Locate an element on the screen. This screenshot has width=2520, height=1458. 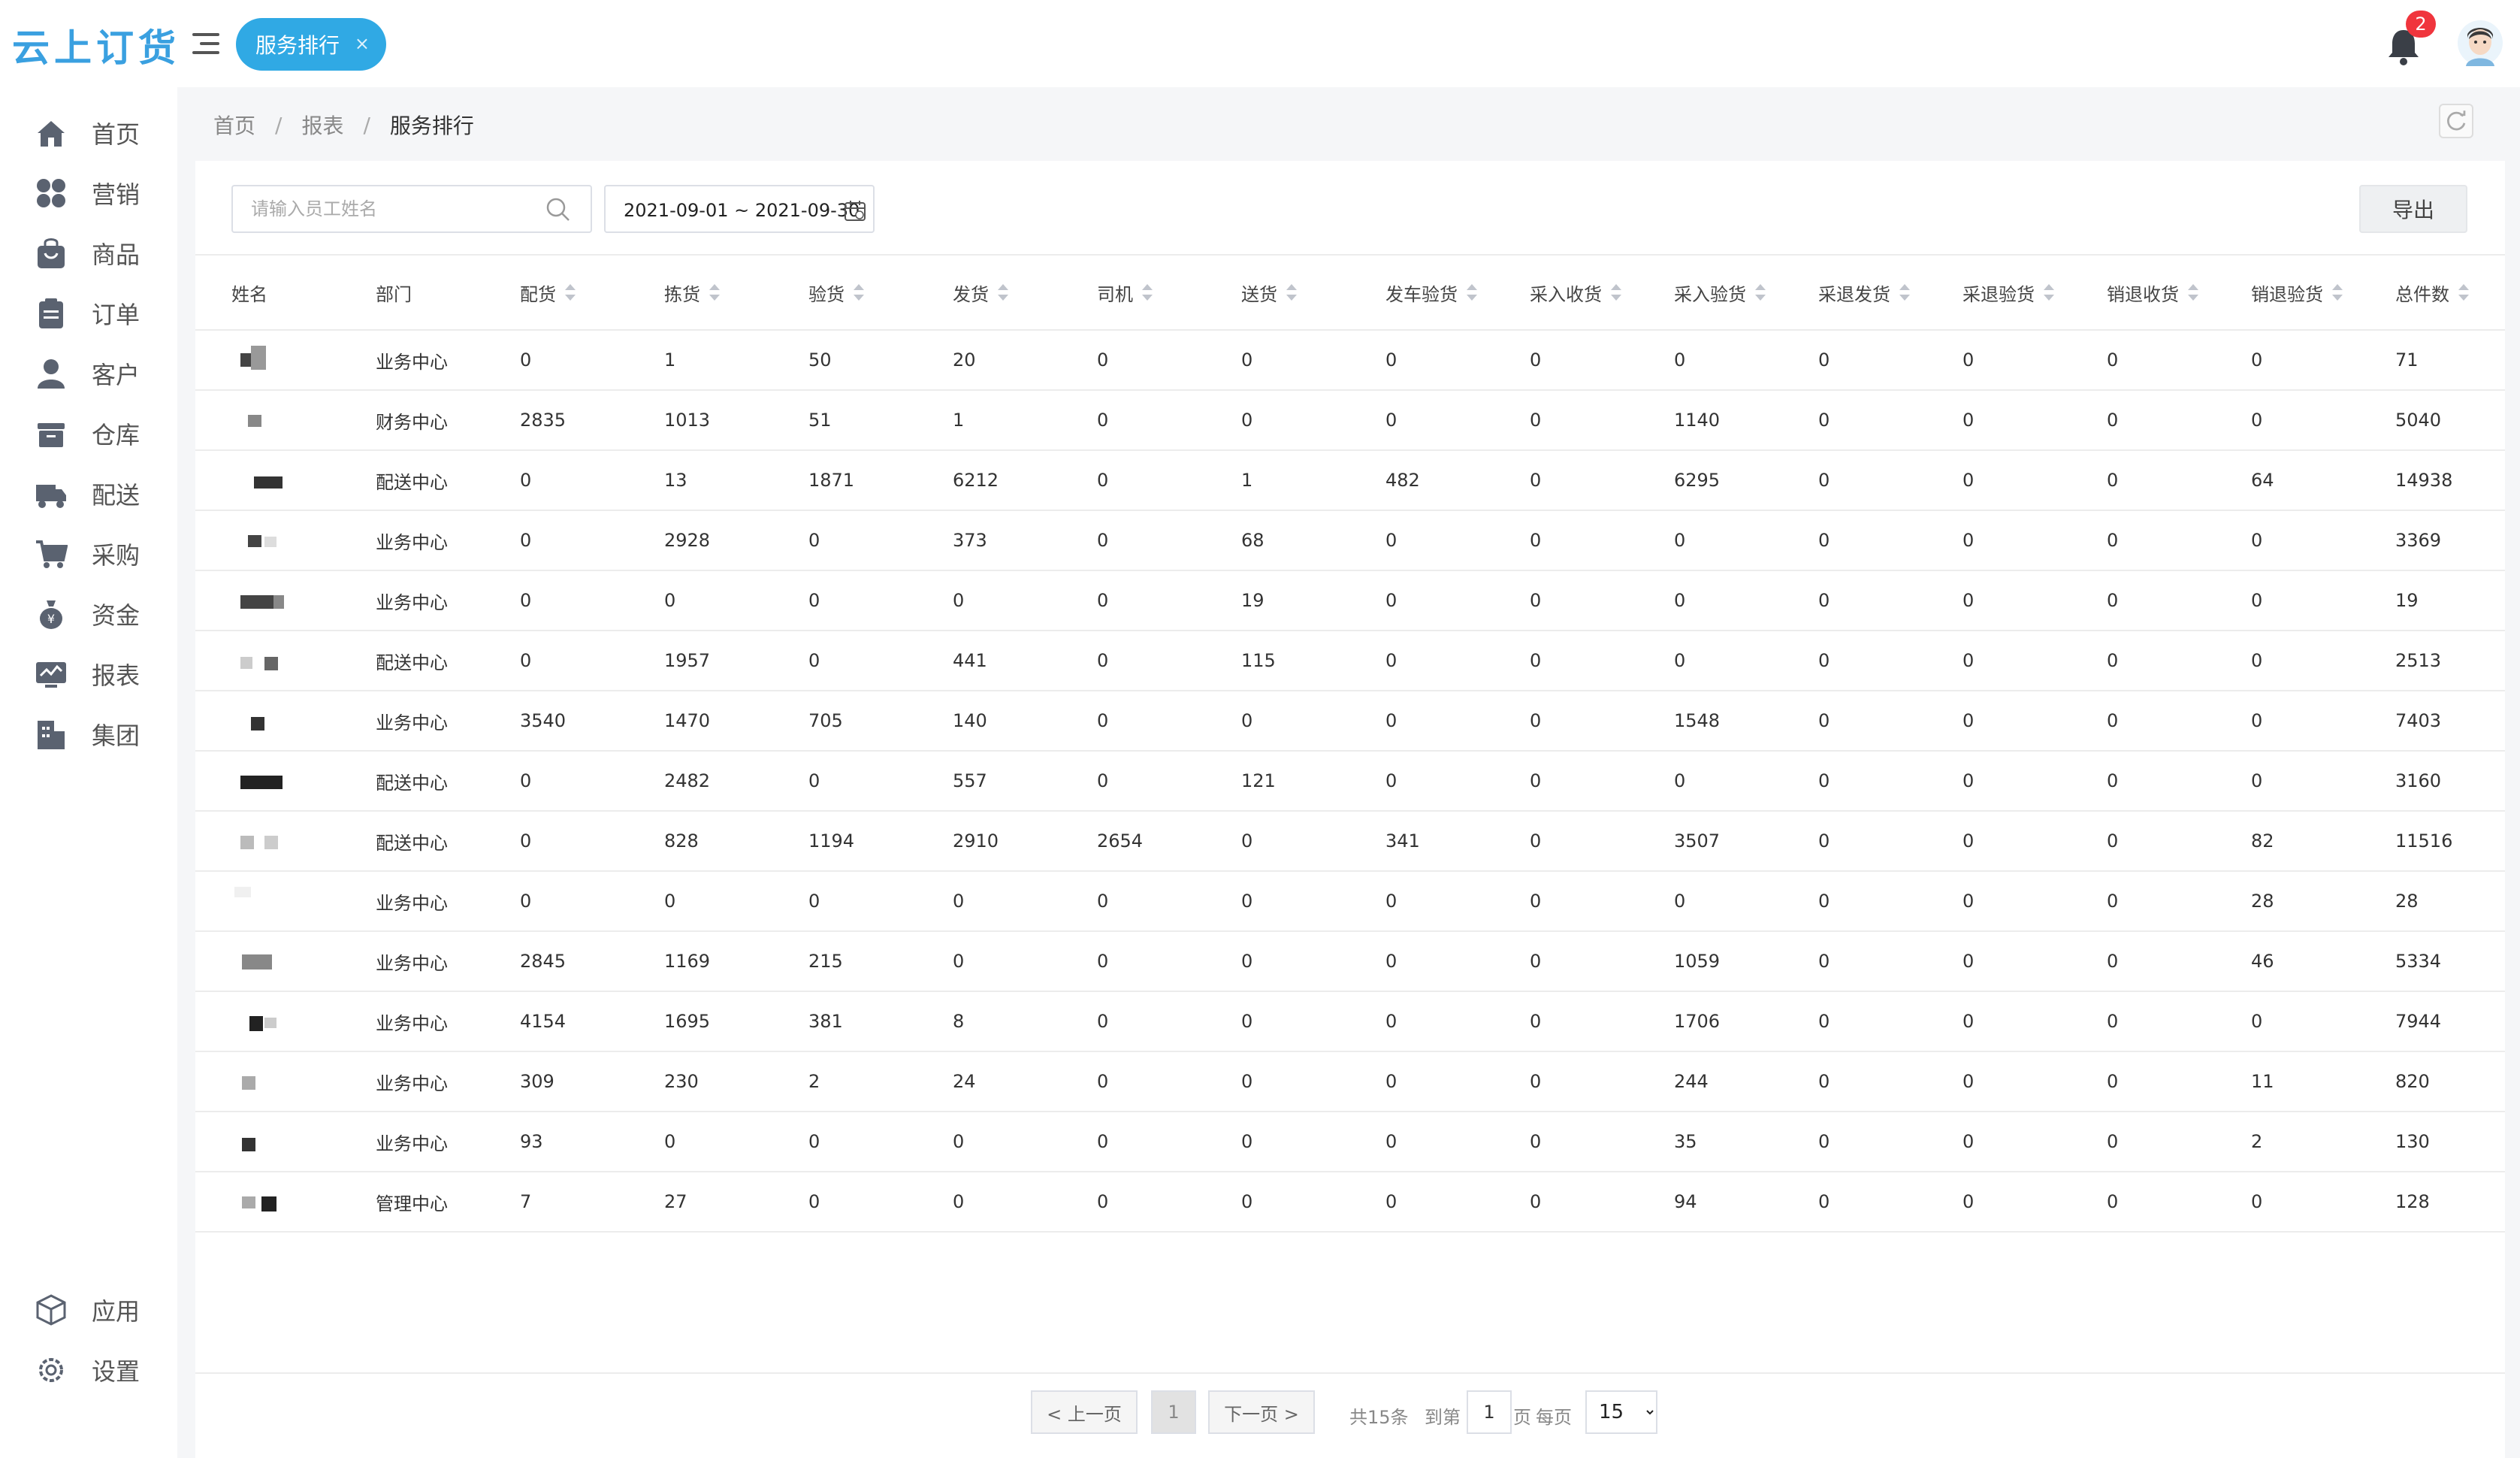
column-header: 验货 is located at coordinates (836, 292).